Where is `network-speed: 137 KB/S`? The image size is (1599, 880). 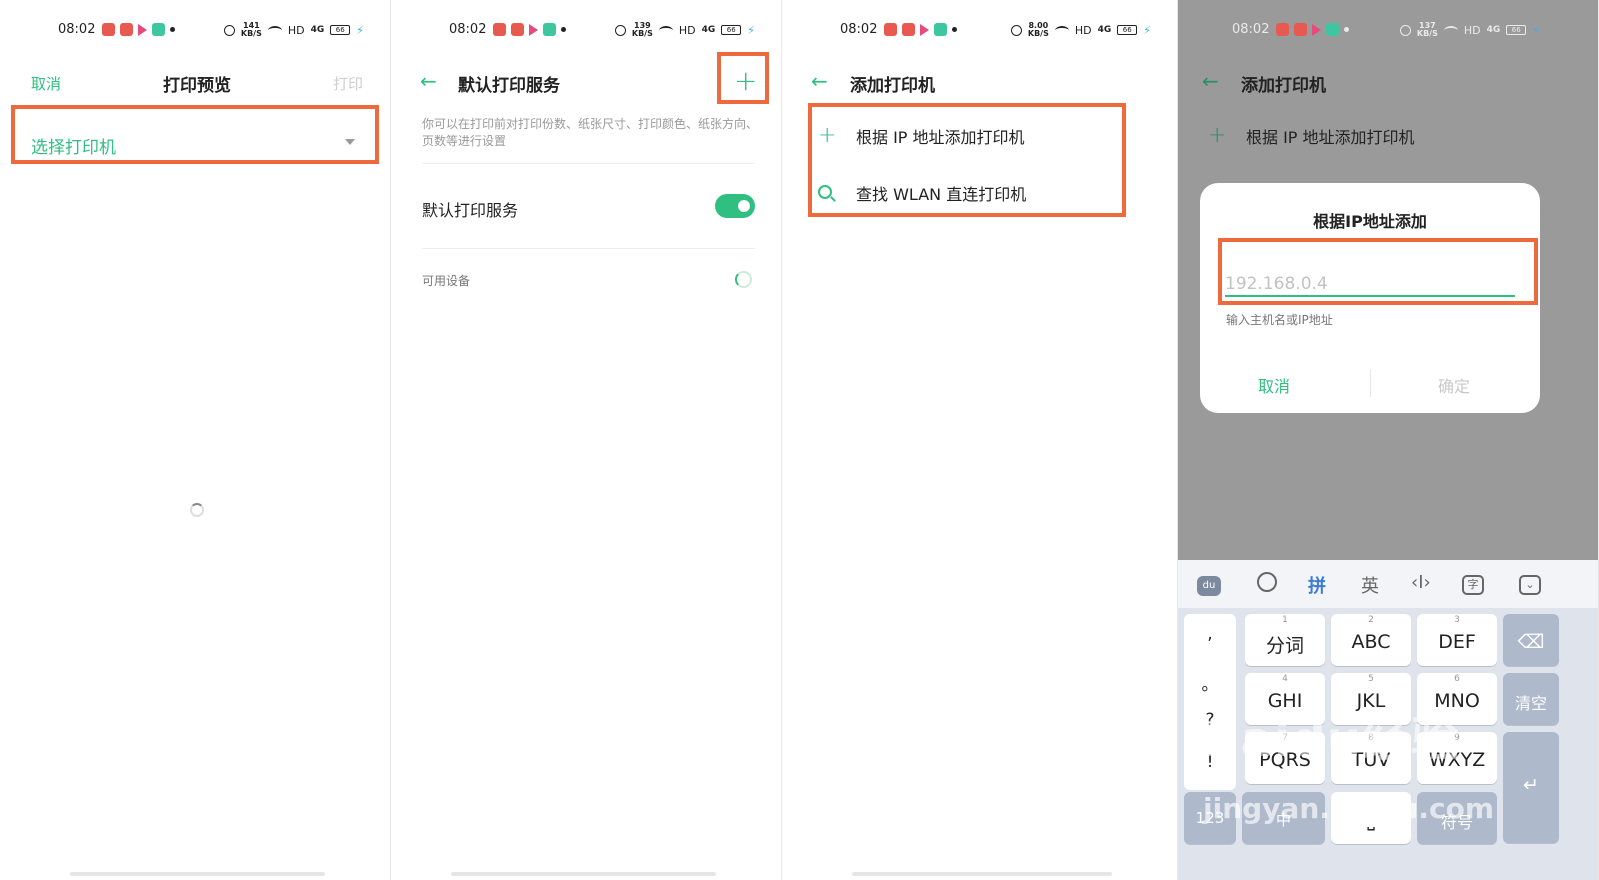 network-speed: 137 KB/S is located at coordinates (1427, 29).